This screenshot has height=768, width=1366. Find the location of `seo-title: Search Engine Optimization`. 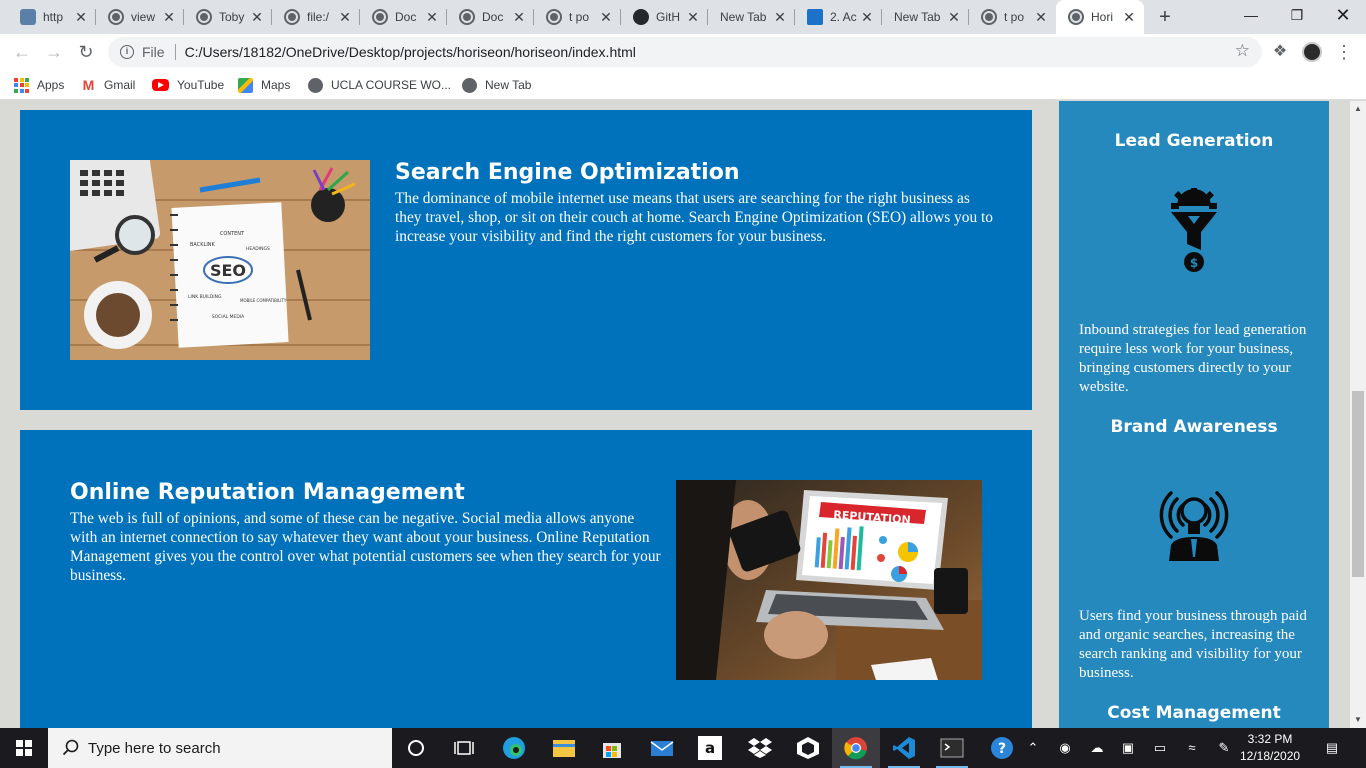

seo-title: Search Engine Optimization is located at coordinates (567, 172).